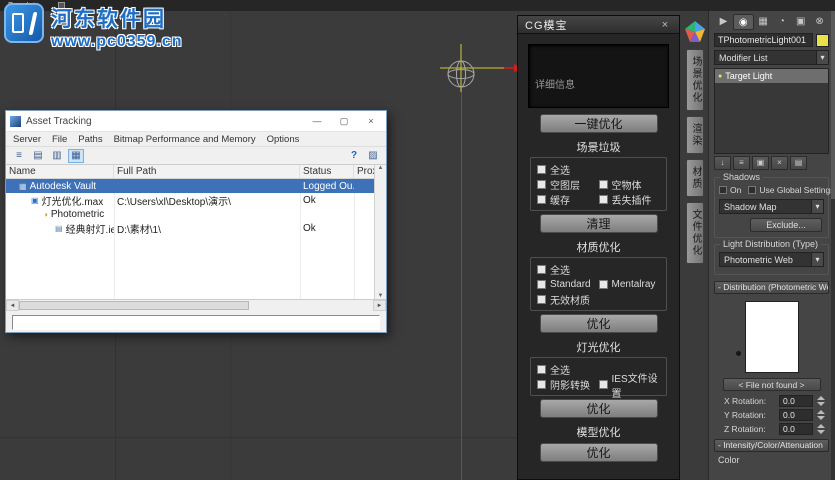 This screenshot has width=835, height=480. I want to click on panel-scrollbar, so click(833, 245).